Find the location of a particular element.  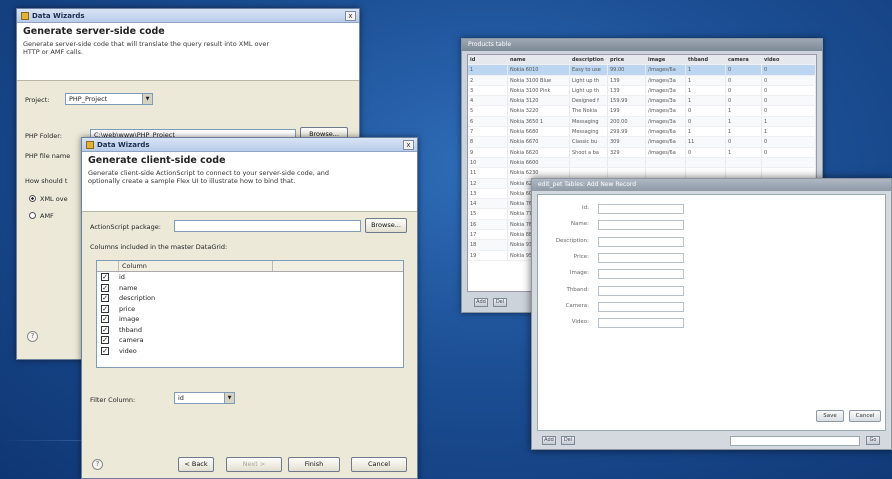

search-input is located at coordinates (795, 441).